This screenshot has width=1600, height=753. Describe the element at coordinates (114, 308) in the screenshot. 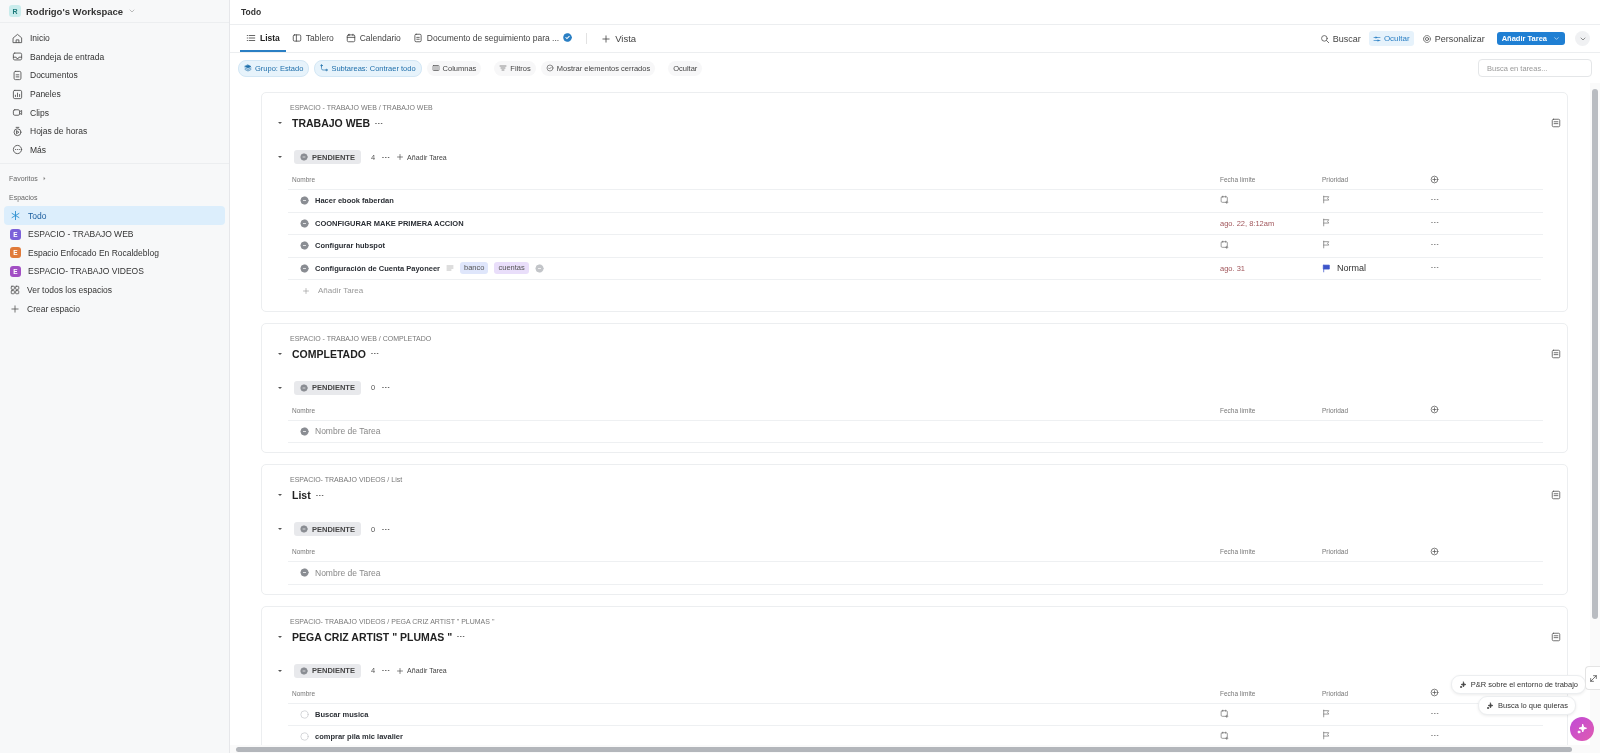

I see `sidebar-link: Crear espacio` at that location.